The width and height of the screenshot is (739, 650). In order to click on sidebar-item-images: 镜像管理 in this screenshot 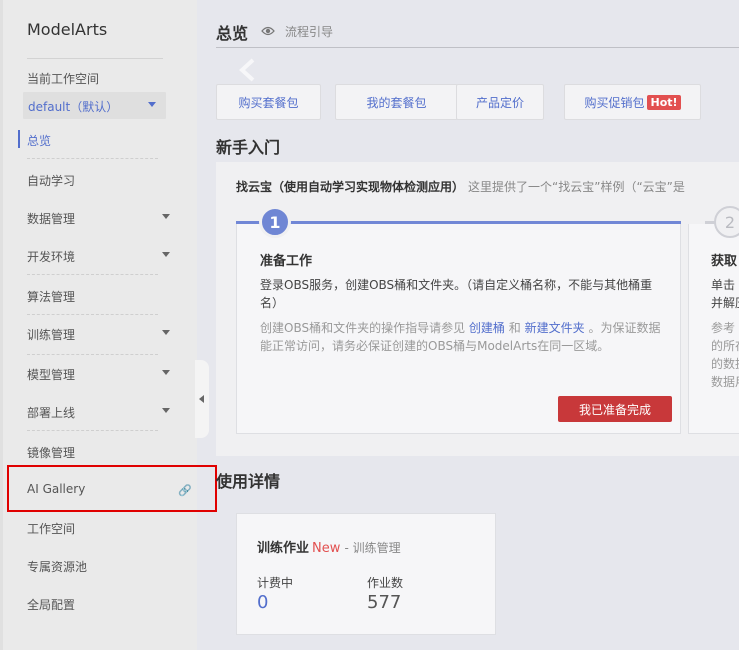, I will do `click(88, 451)`.